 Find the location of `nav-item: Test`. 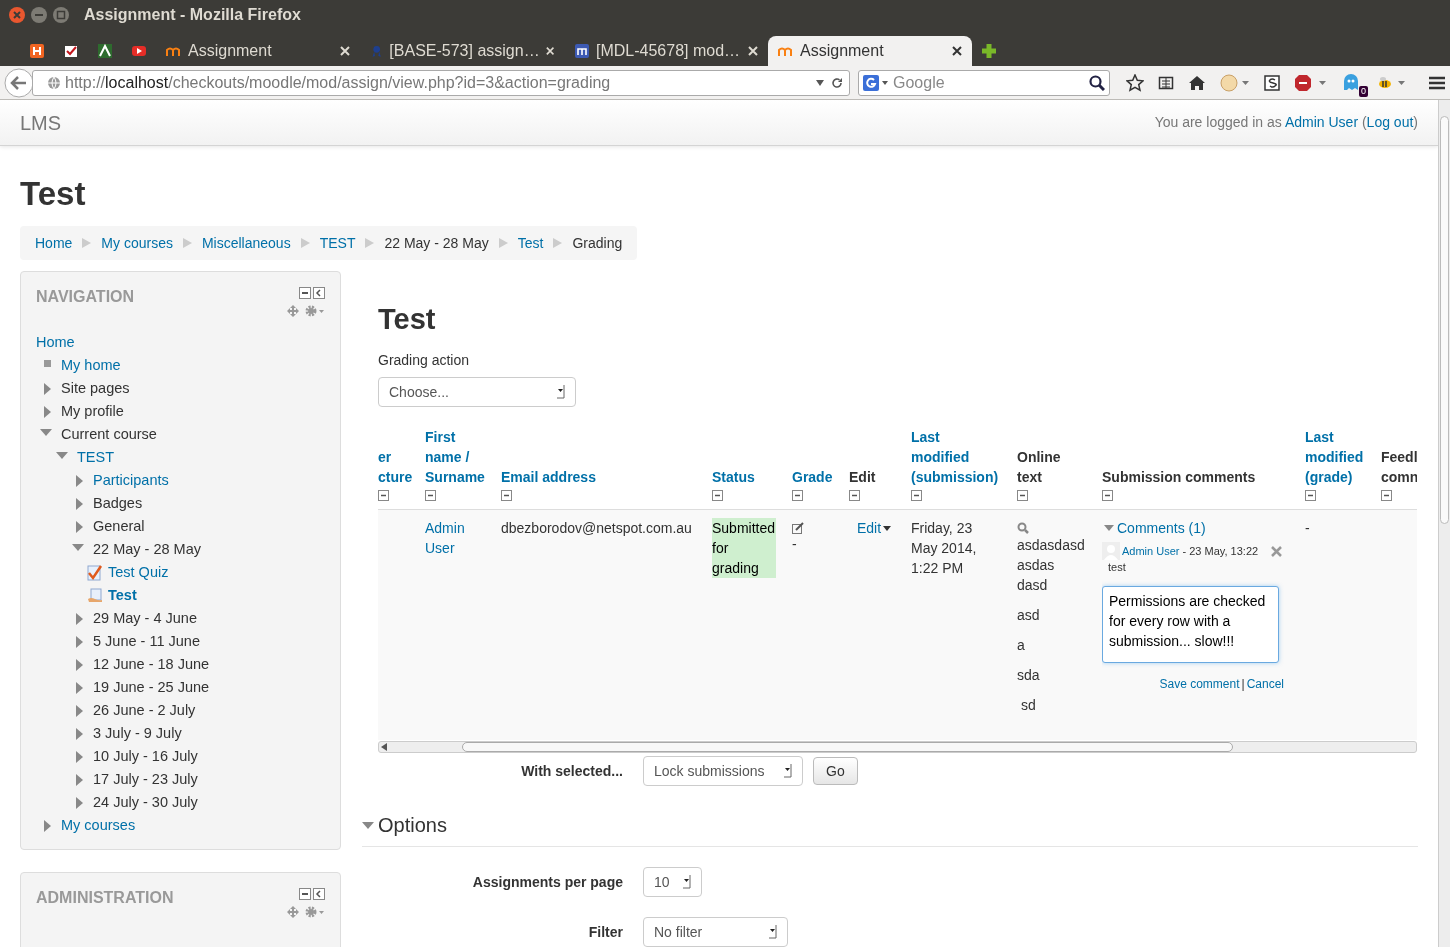

nav-item: Test is located at coordinates (122, 595).